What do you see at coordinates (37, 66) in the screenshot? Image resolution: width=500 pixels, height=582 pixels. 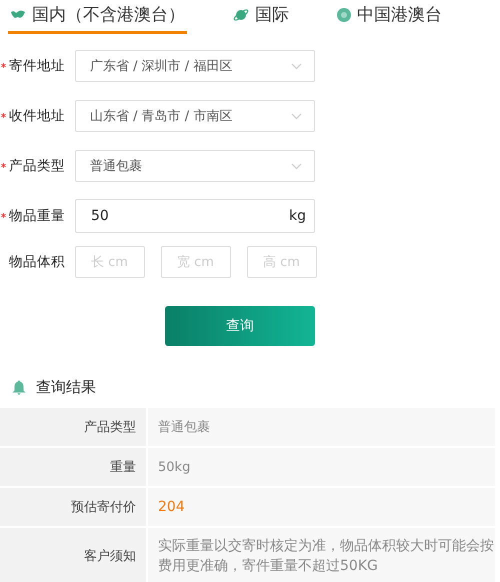 I see `field-label: 寄件地址` at bounding box center [37, 66].